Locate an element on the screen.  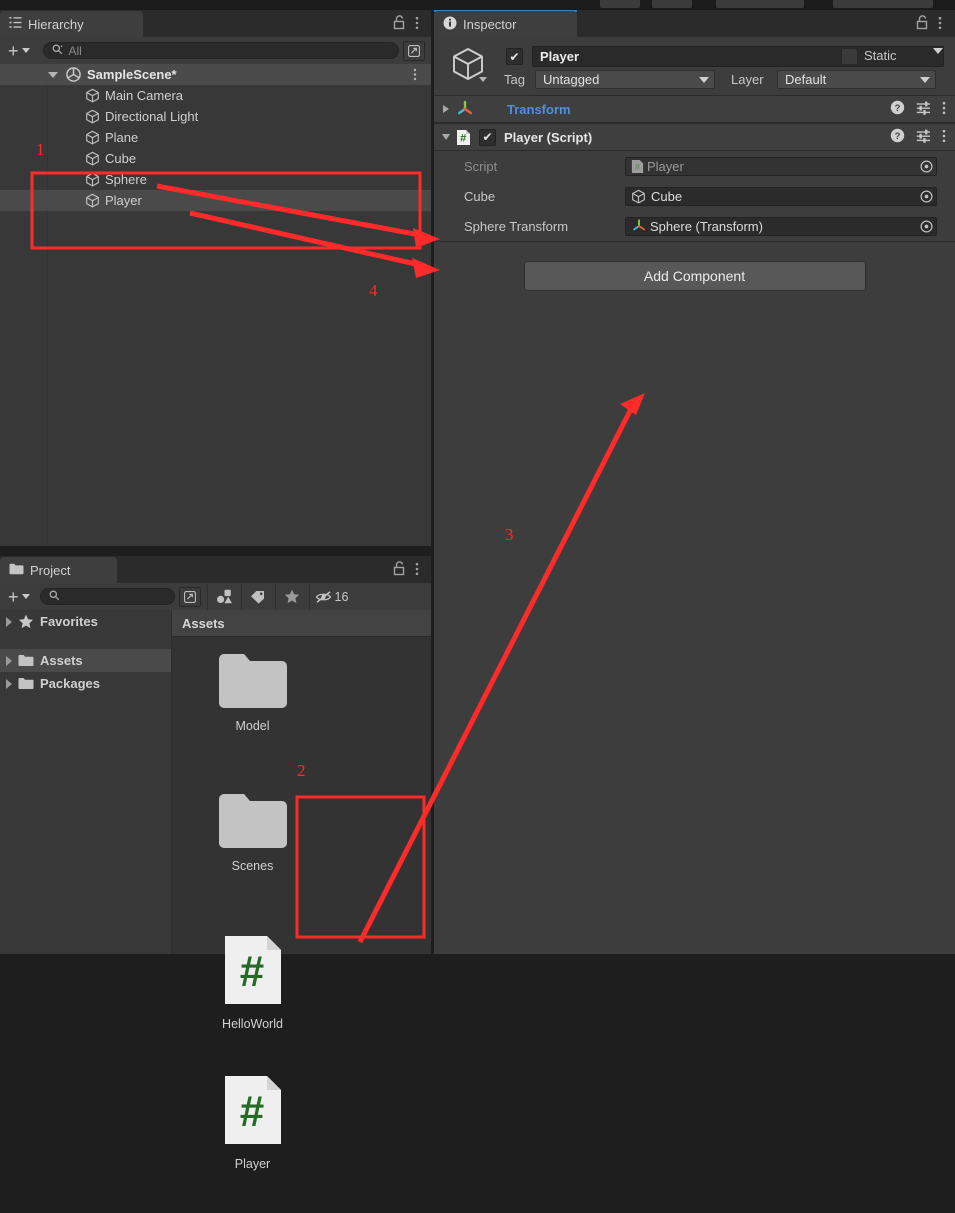
label-filter-button is located at coordinates (257, 596).